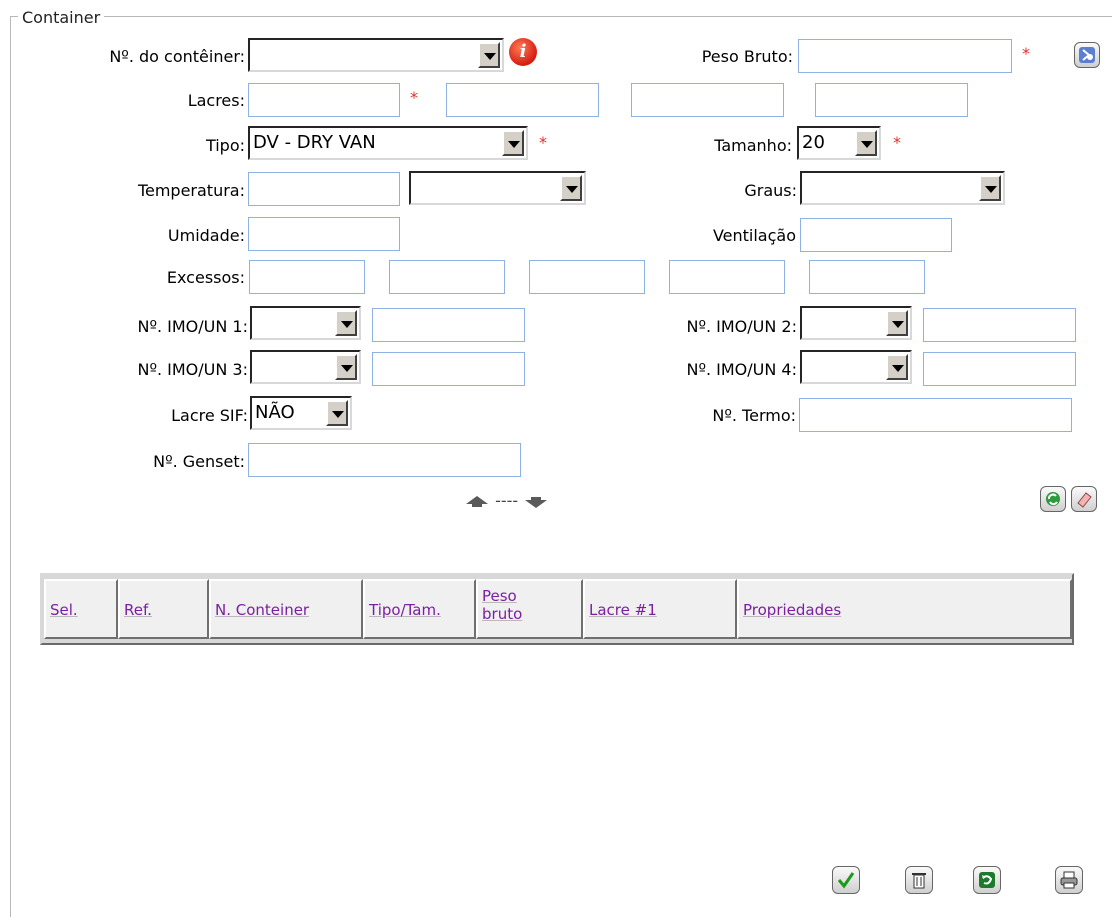 This screenshot has width=1112, height=917. Describe the element at coordinates (286, 609) in the screenshot. I see `grid-header-container: N. Conteiner` at that location.